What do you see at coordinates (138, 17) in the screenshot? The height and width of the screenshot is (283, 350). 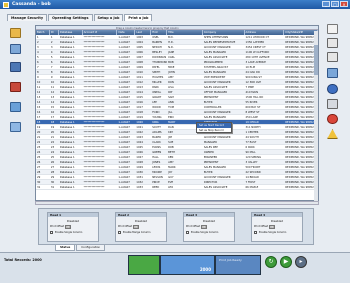 I see `tab-print-job: Print a Job` at bounding box center [138, 17].